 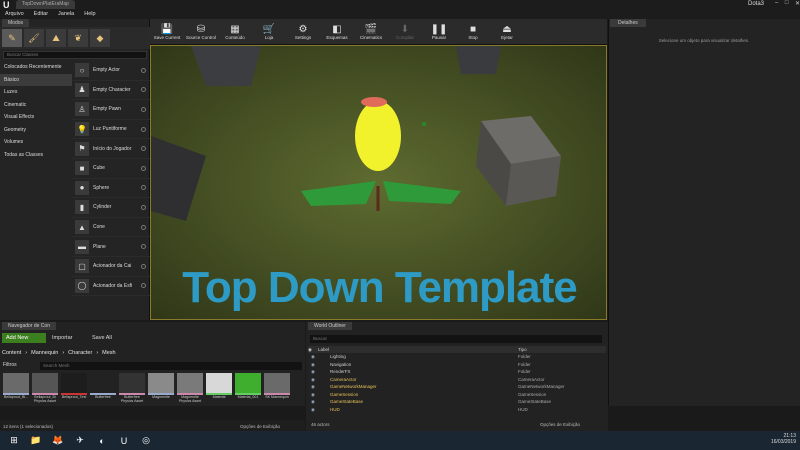 I want to click on asset-tile: Butterfree, so click(x=103, y=390).